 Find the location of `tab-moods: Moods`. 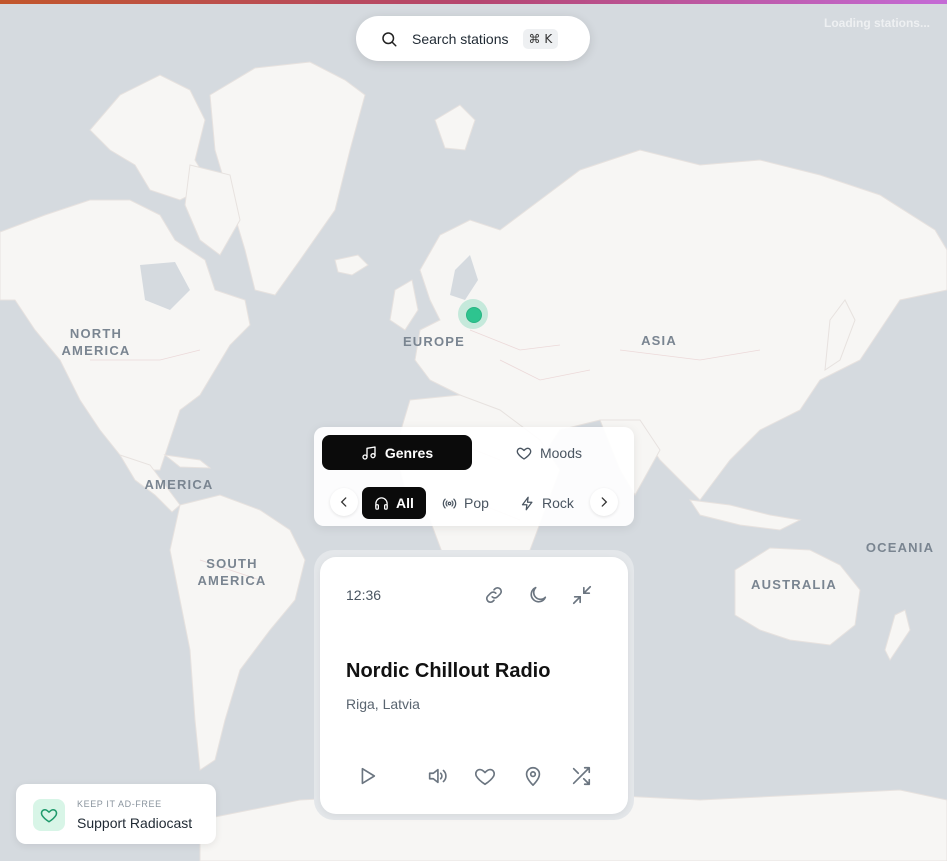

tab-moods: Moods is located at coordinates (549, 452).